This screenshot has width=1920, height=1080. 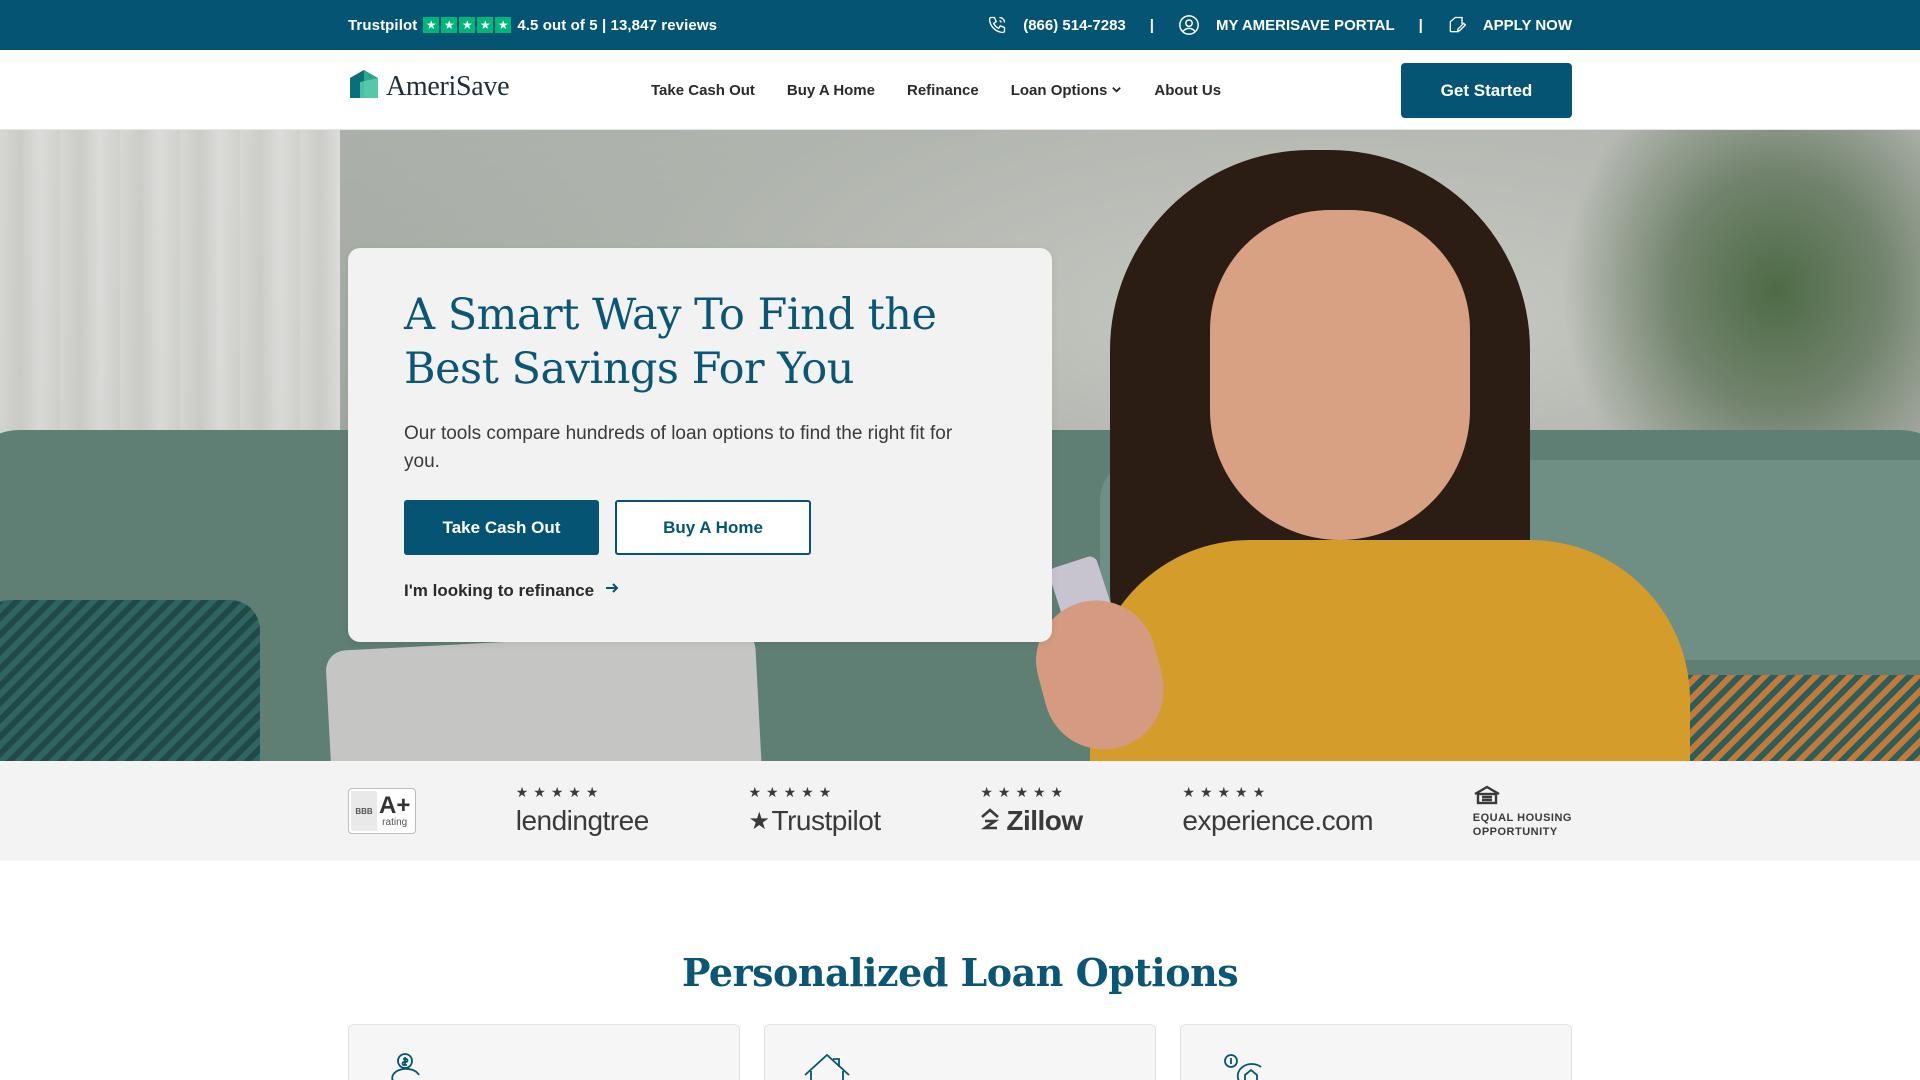 What do you see at coordinates (1340, 375) in the screenshot?
I see `woman-face-image` at bounding box center [1340, 375].